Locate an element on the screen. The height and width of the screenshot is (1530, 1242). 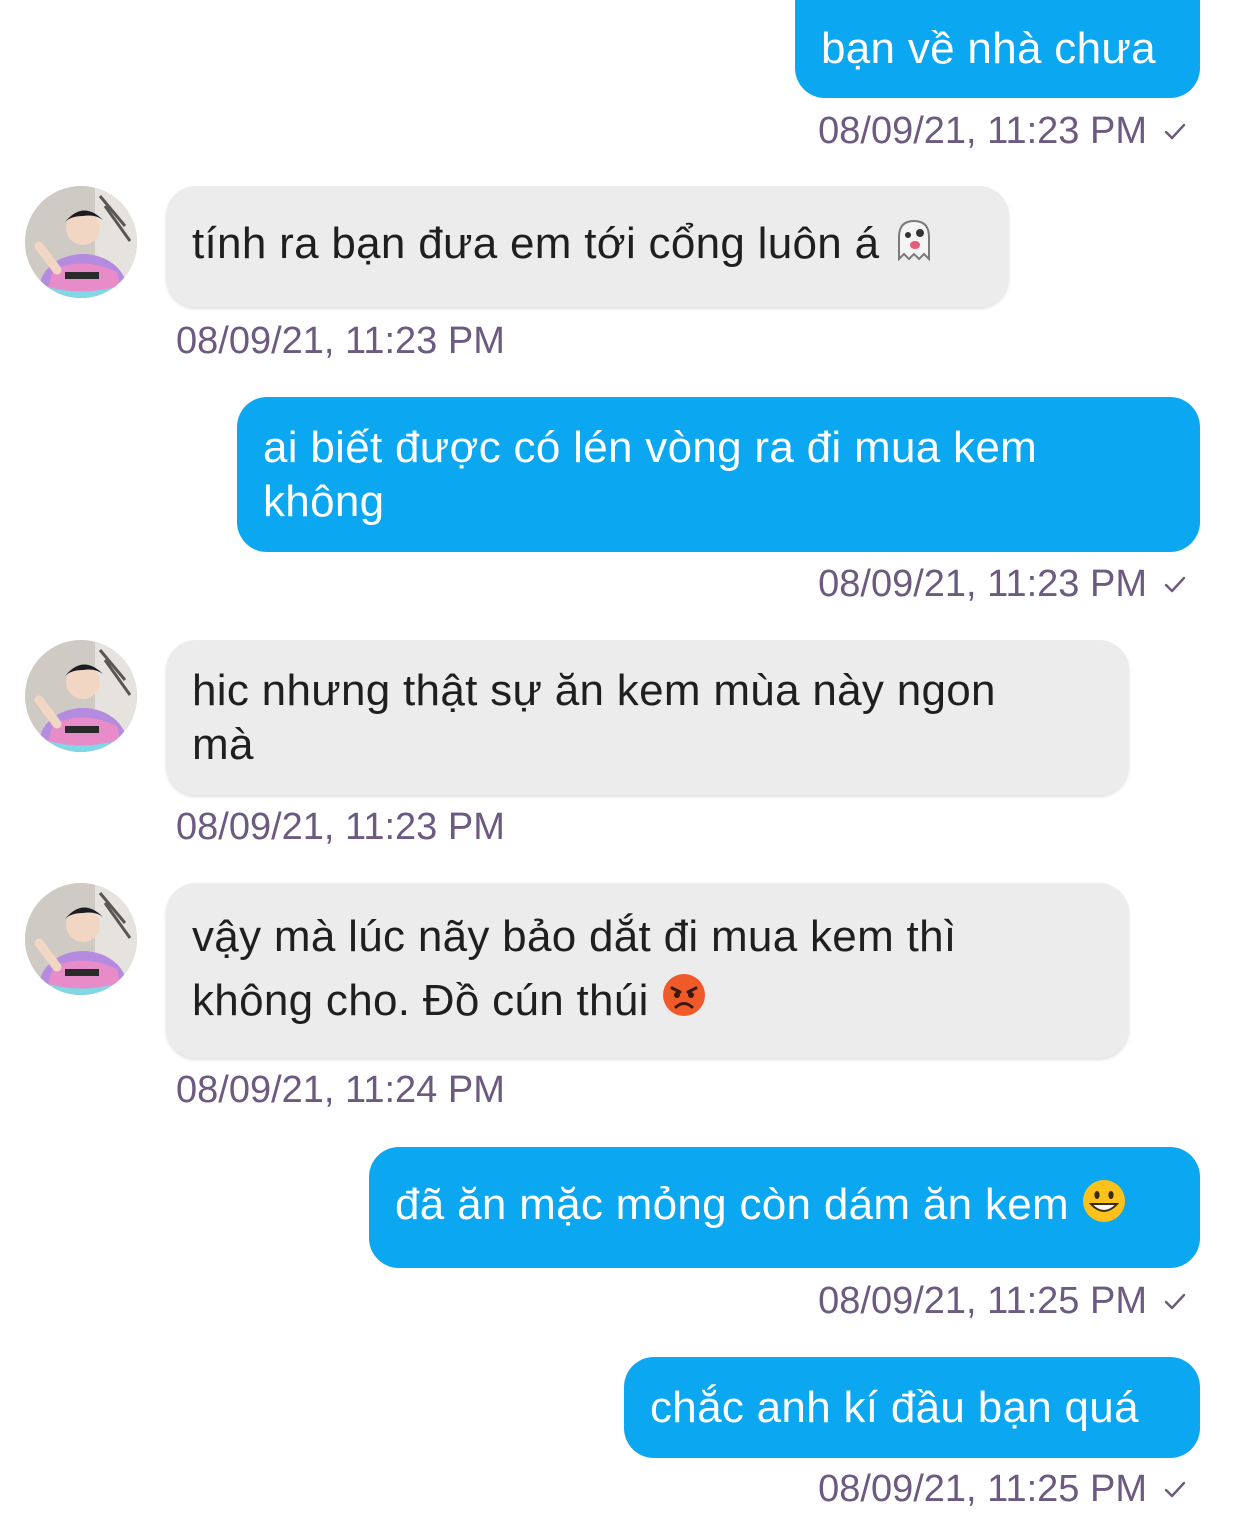
message-bubble-outgoing: bạn về nhà chưa is located at coordinates (997, 49).